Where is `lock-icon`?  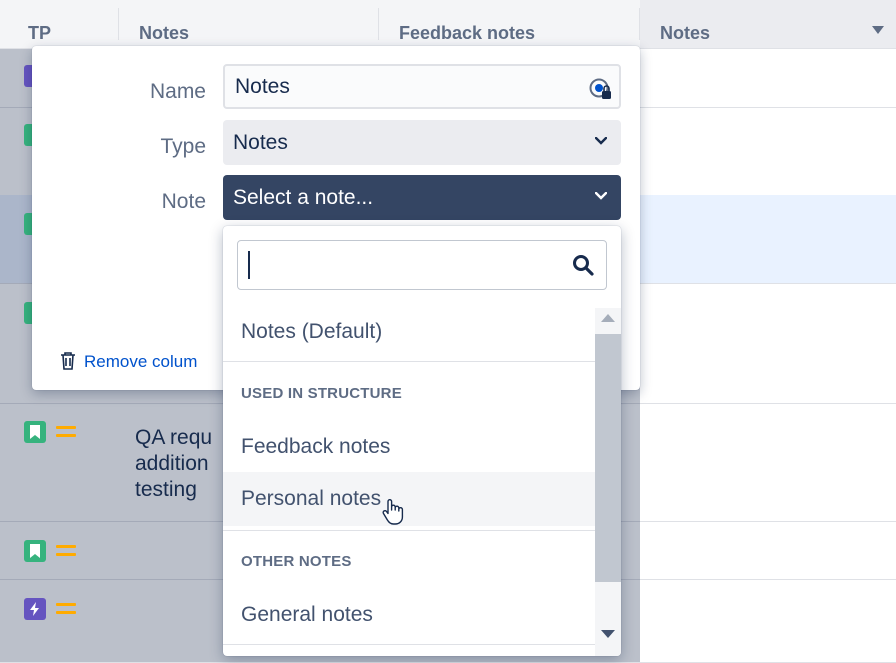
lock-icon is located at coordinates (601, 86).